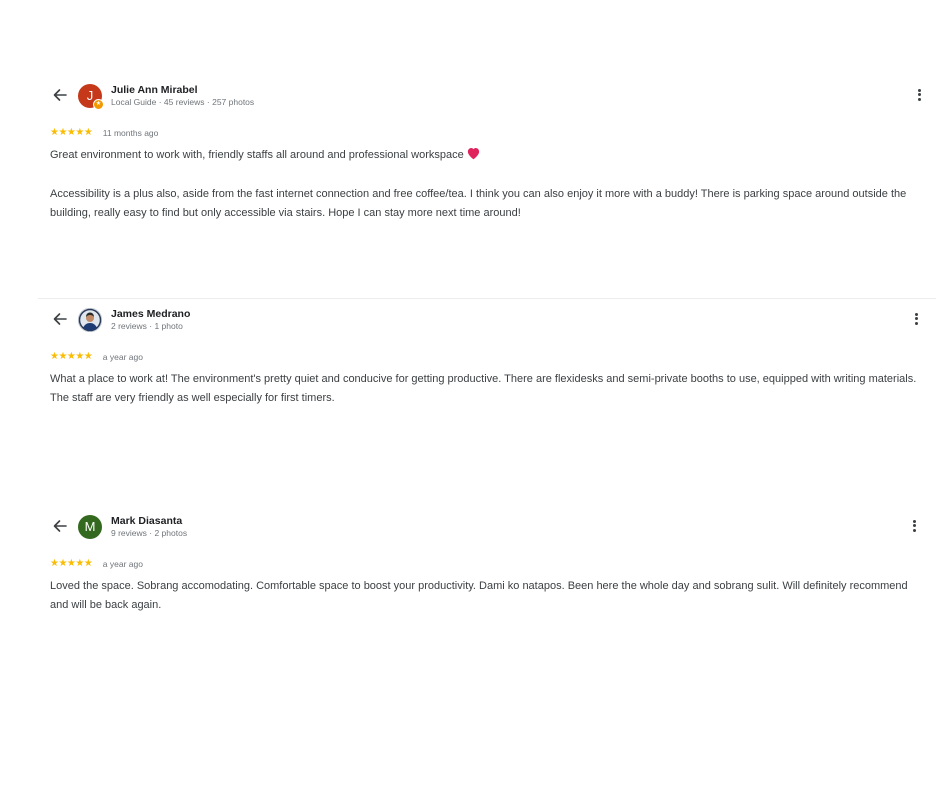 Image resolution: width=940 pixels, height=788 pixels. What do you see at coordinates (146, 521) in the screenshot?
I see `reviewer-name: Mark Diasanta` at bounding box center [146, 521].